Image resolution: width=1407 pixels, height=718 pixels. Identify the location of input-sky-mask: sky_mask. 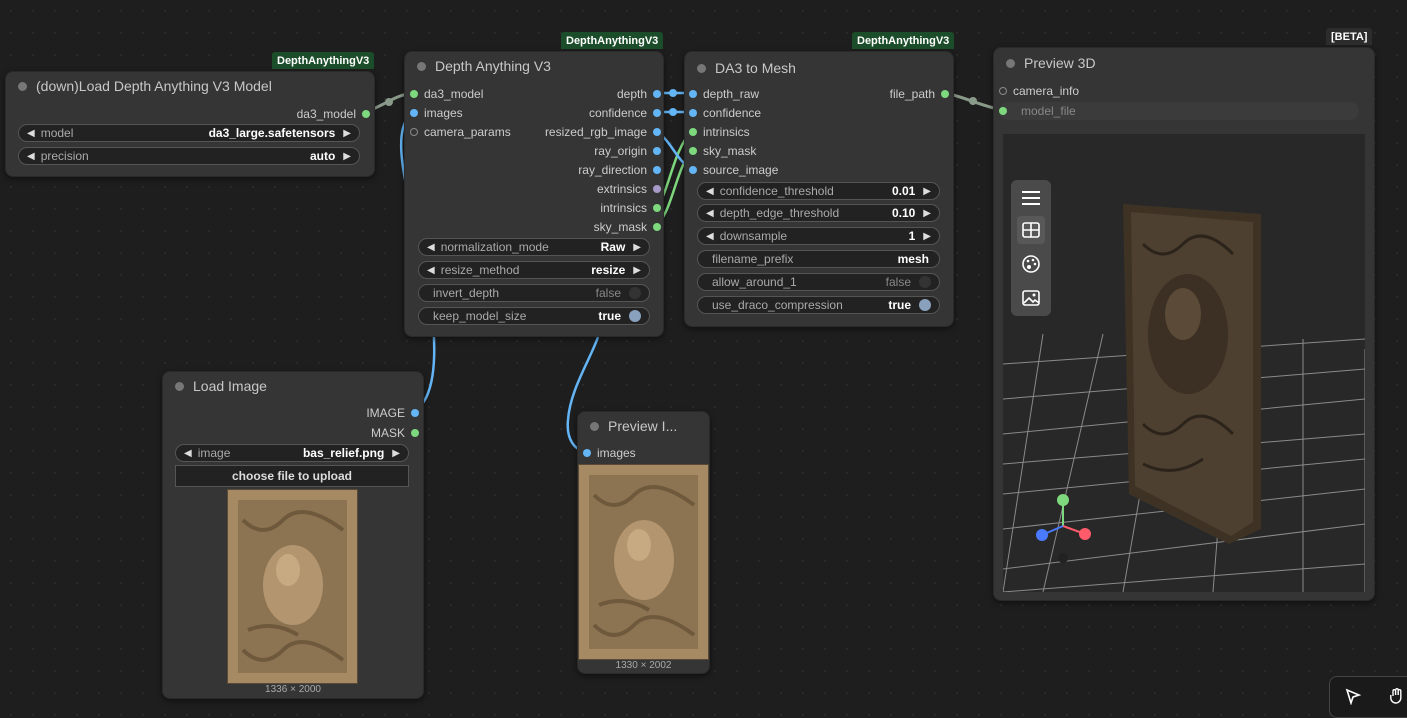
(722, 151).